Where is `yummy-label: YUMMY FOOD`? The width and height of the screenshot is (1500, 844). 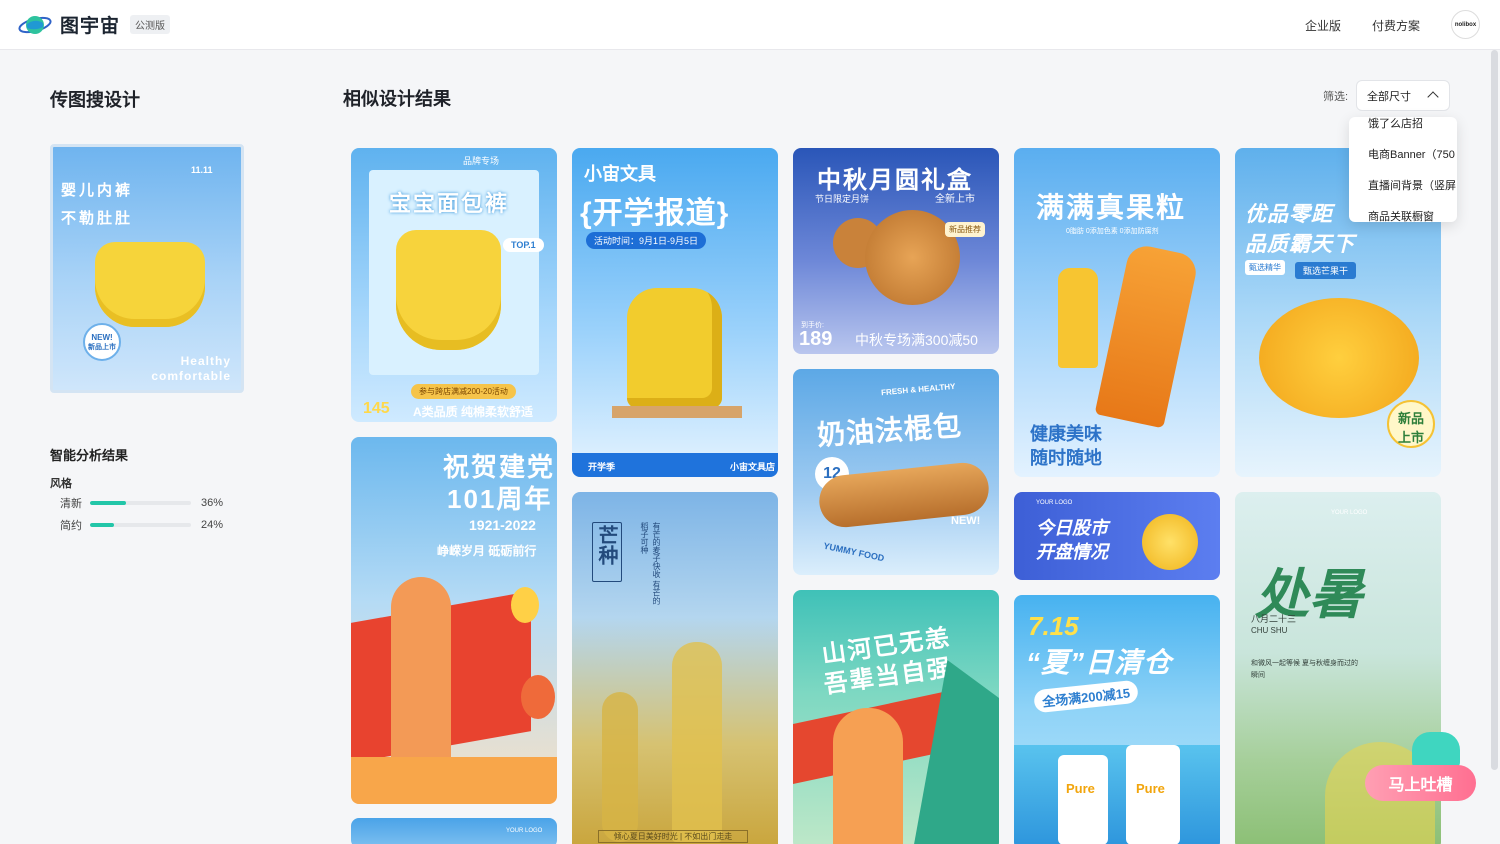
yummy-label: YUMMY FOOD is located at coordinates (854, 552).